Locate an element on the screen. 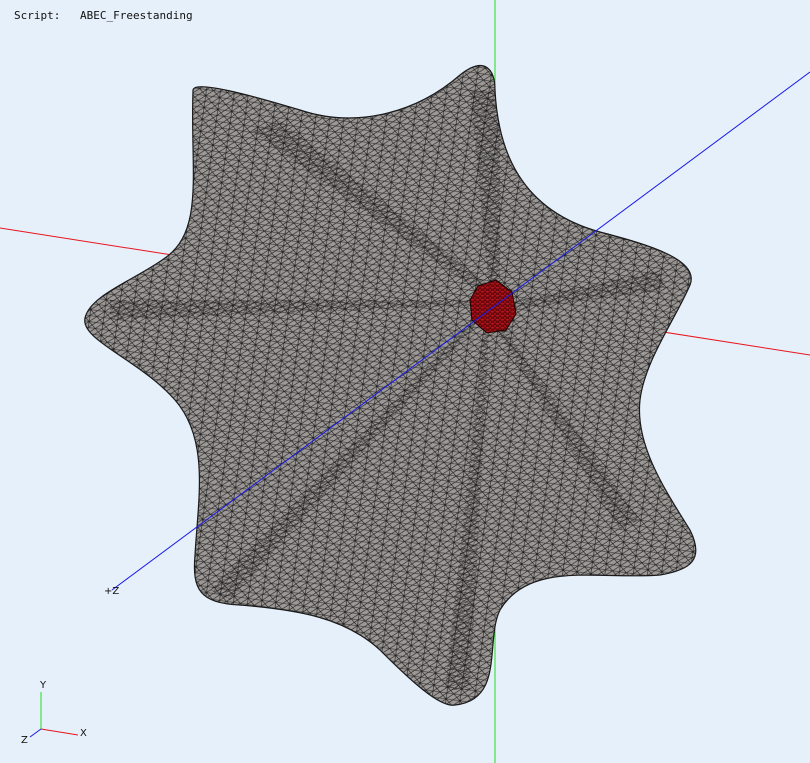 Image resolution: width=810 pixels, height=763 pixels. triad-z-label: Z is located at coordinates (24, 740).